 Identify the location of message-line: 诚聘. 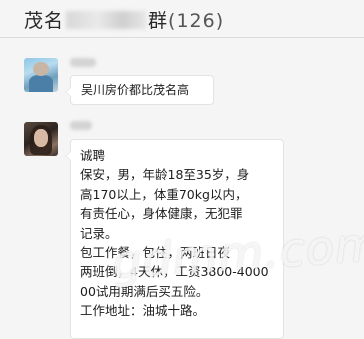
(93, 155).